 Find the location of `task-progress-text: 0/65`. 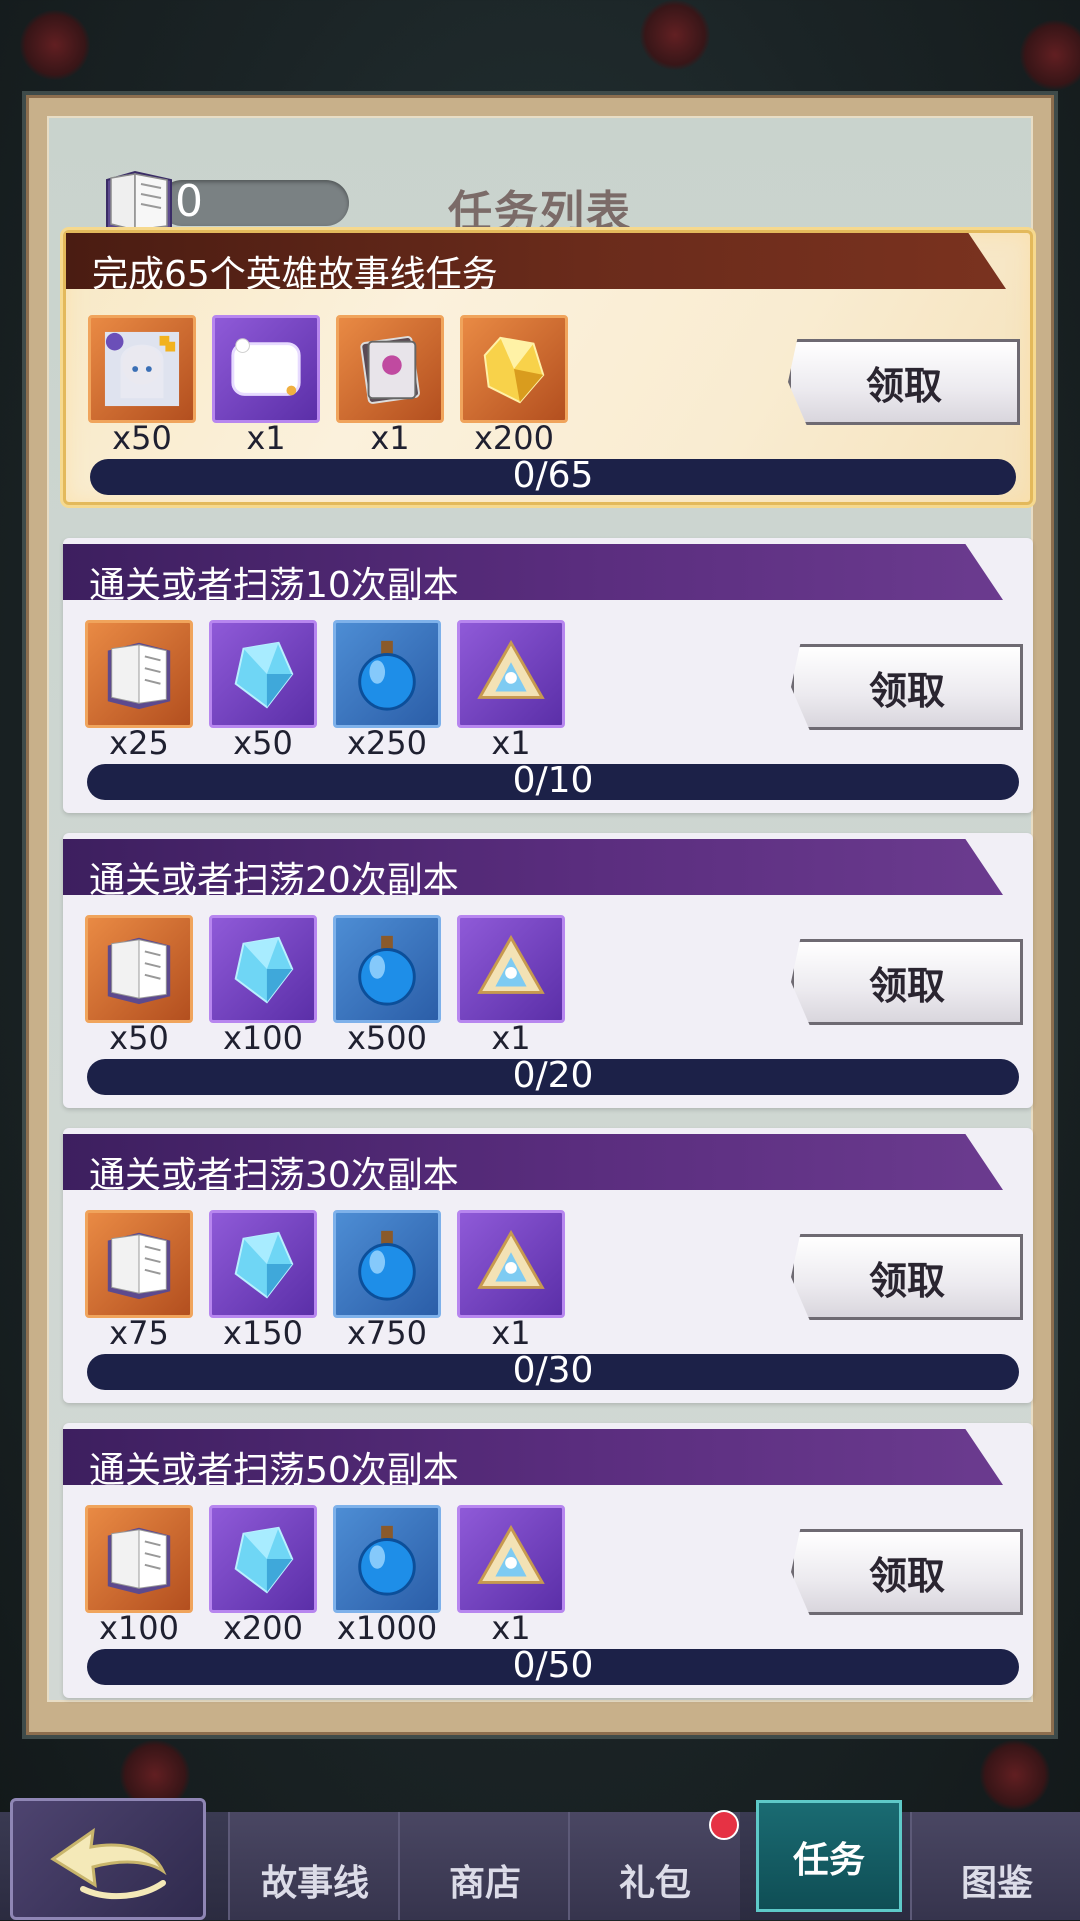

task-progress-text: 0/65 is located at coordinates (553, 475).